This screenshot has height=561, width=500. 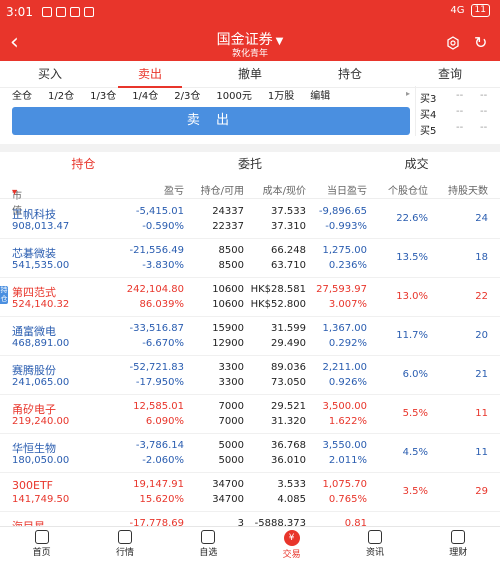 What do you see at coordinates (281, 94) in the screenshot?
I see `quick-10k-shares: 1万股` at bounding box center [281, 94].